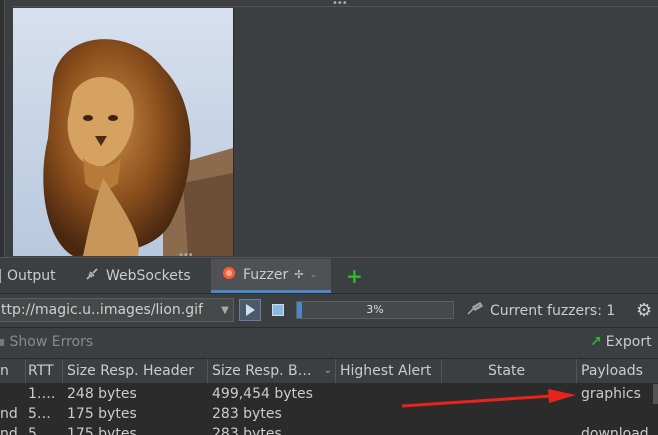 The height and width of the screenshot is (435, 658). Describe the element at coordinates (229, 275) in the screenshot. I see `fuzzer-icon` at that location.